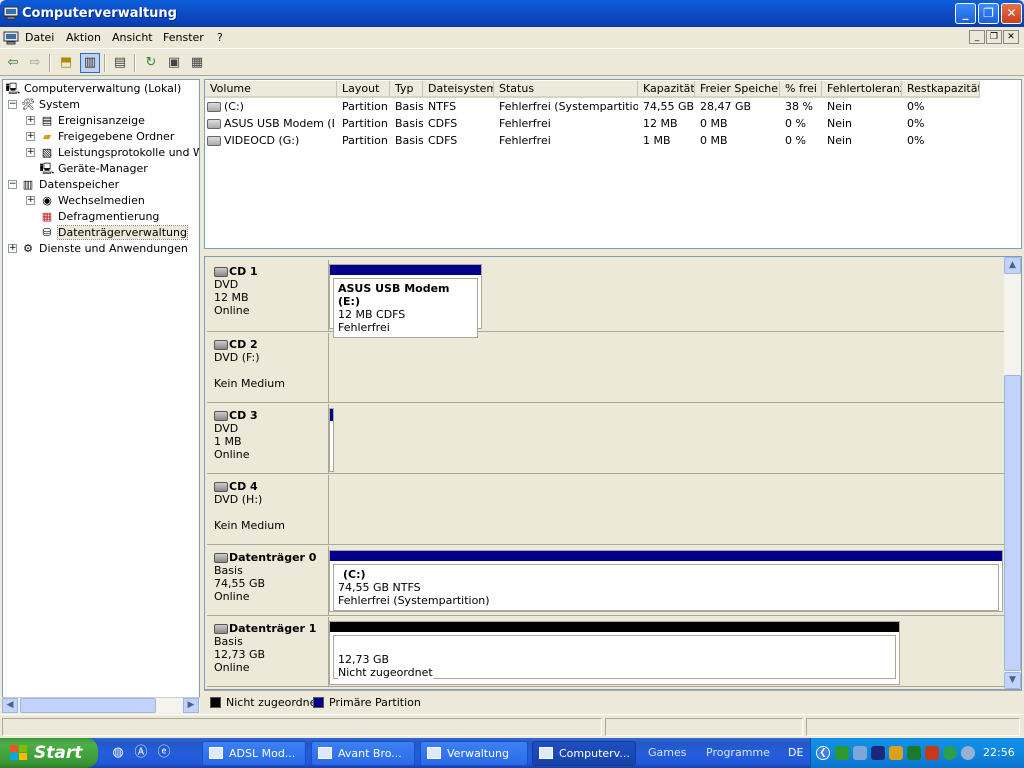 The width and height of the screenshot is (1024, 768). I want to click on forward-arrow-icon: ⇨, so click(35, 63).